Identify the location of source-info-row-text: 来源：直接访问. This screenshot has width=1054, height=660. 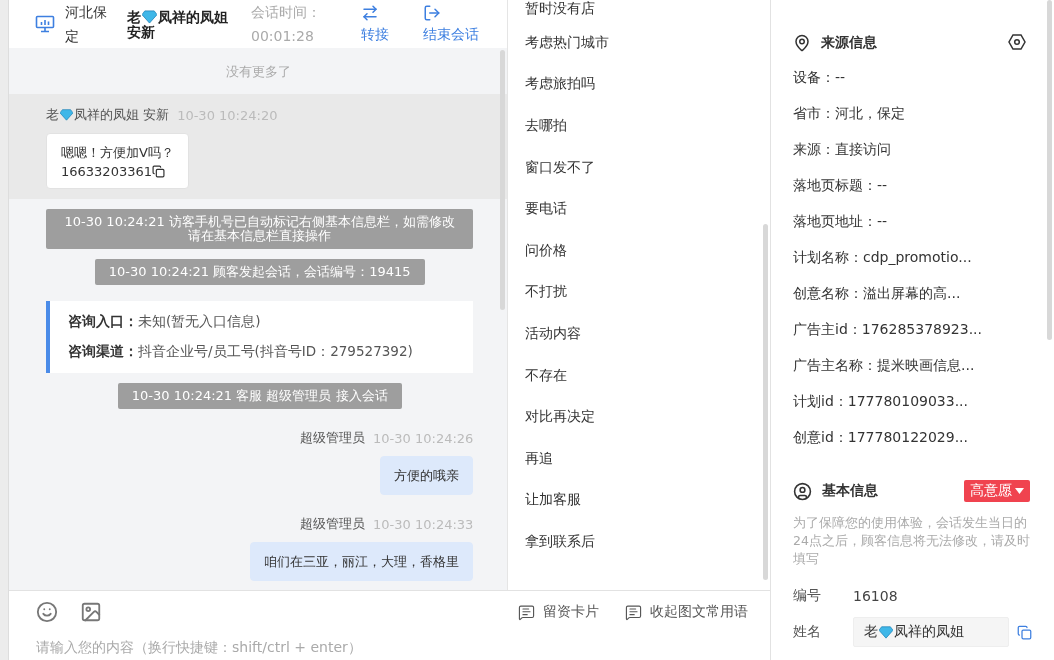
(842, 149).